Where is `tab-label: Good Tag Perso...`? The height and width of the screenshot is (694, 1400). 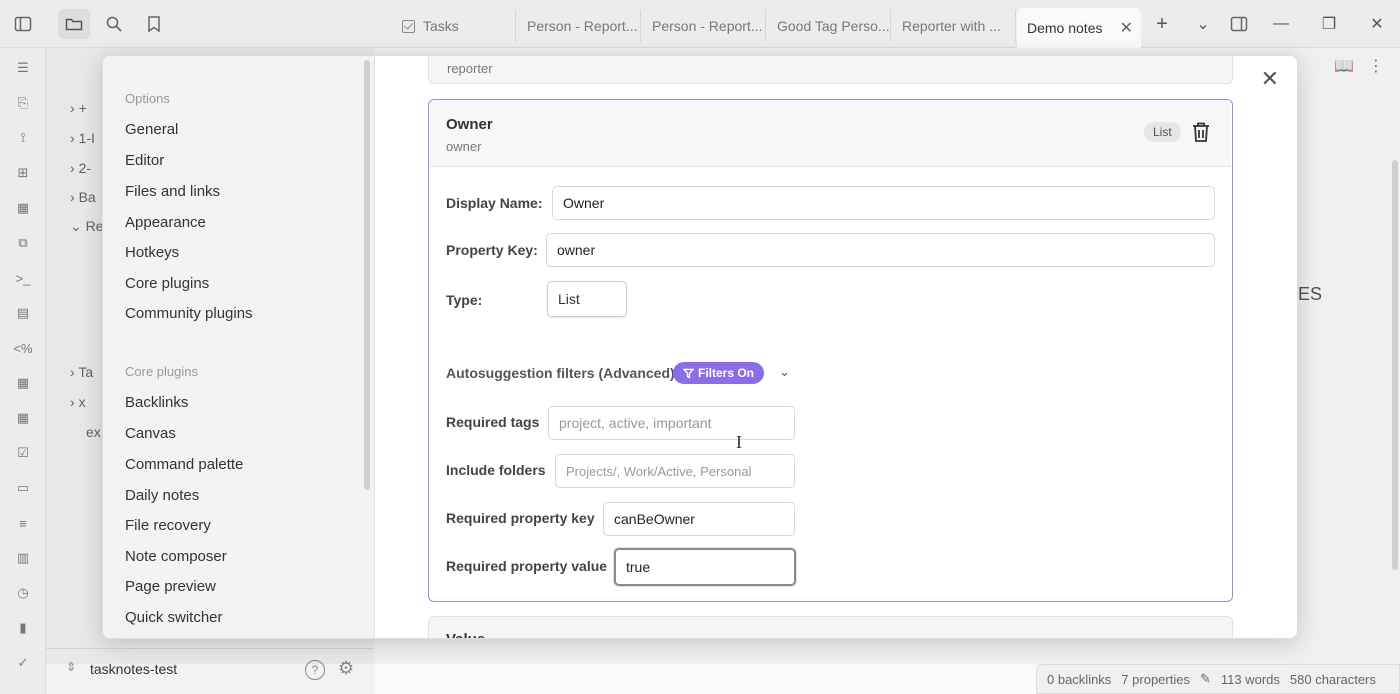
tab-label: Good Tag Perso... is located at coordinates (833, 26).